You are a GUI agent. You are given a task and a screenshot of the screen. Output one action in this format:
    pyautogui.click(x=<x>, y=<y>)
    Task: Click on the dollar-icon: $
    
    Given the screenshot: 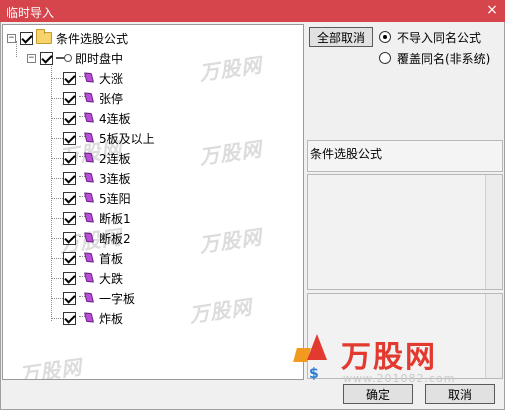 What is the action you would take?
    pyautogui.click(x=314, y=374)
    